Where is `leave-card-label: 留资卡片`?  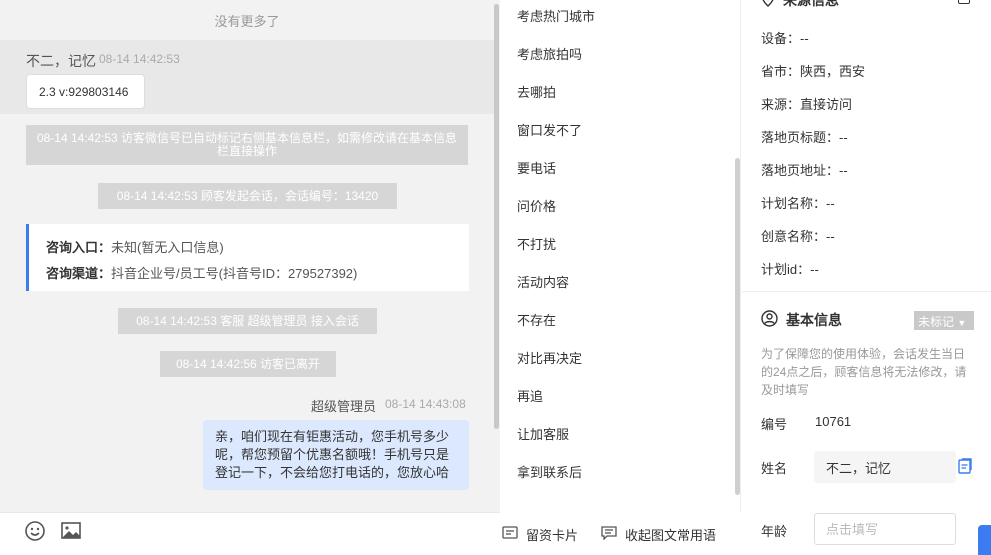 leave-card-label: 留资卡片 is located at coordinates (552, 535).